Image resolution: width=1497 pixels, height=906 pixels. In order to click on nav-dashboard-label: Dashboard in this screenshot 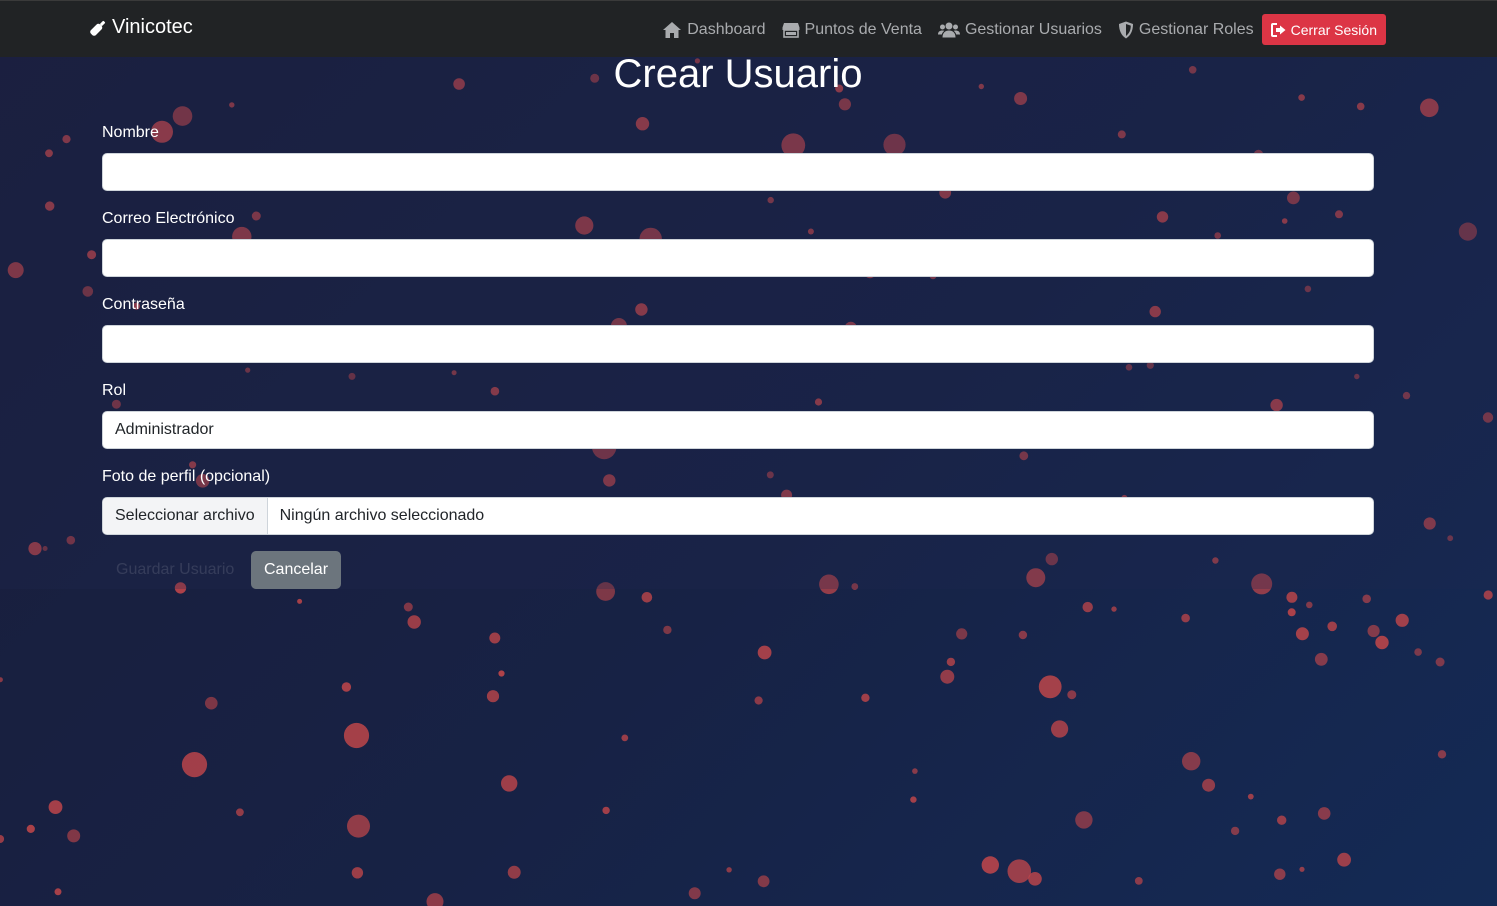, I will do `click(726, 29)`.